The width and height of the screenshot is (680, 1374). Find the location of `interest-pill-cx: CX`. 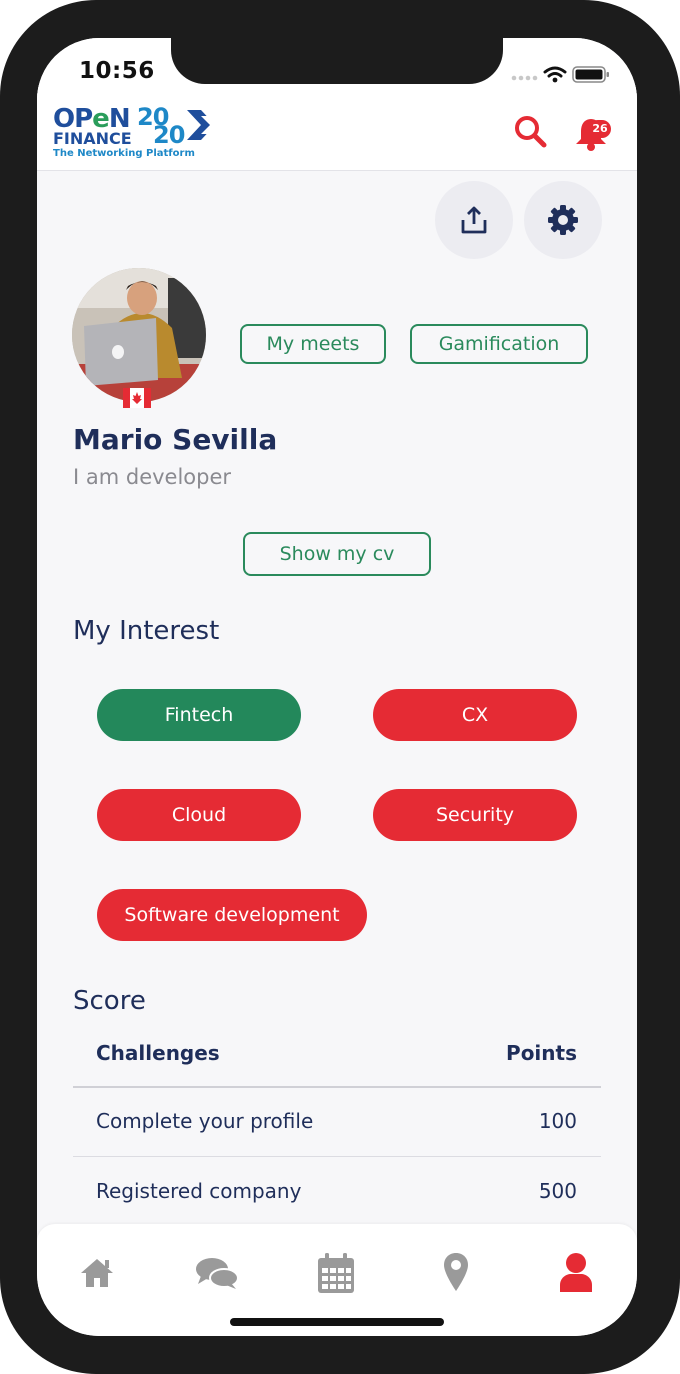

interest-pill-cx: CX is located at coordinates (475, 715).